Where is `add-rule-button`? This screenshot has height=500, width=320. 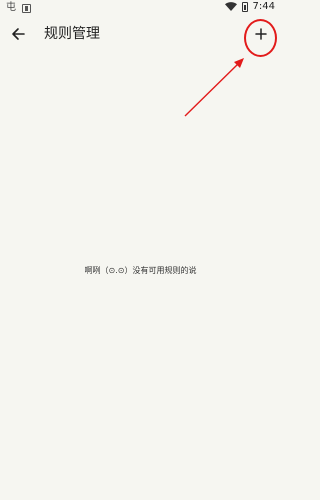 add-rule-button is located at coordinates (261, 34).